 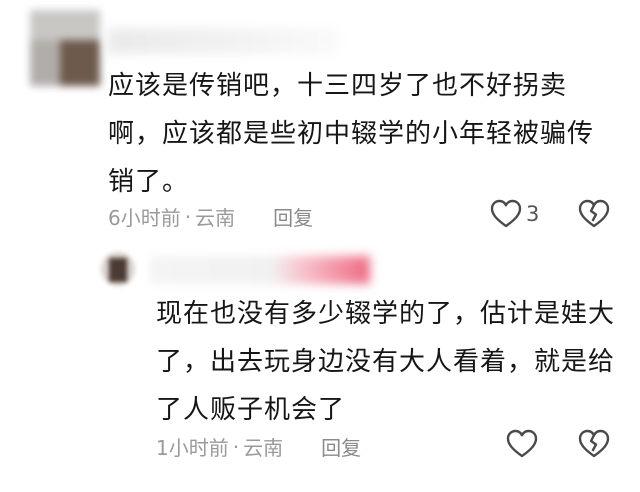 I want to click on like-button, so click(x=524, y=444).